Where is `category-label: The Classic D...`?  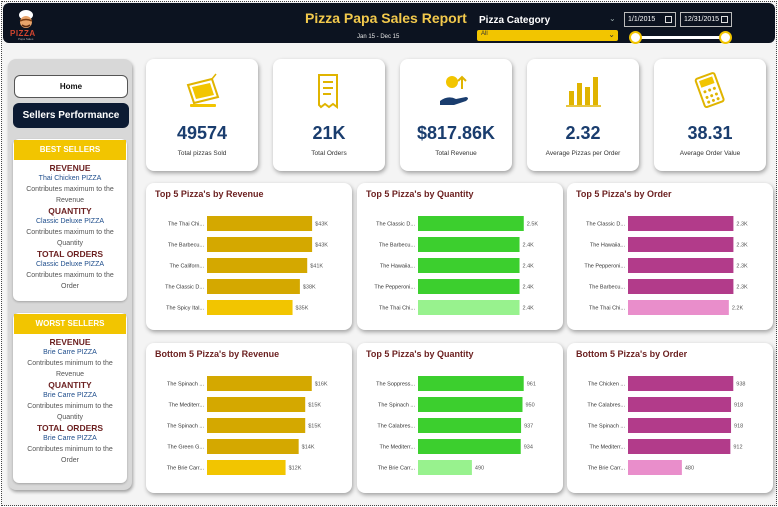 category-label: The Classic D... is located at coordinates (395, 225).